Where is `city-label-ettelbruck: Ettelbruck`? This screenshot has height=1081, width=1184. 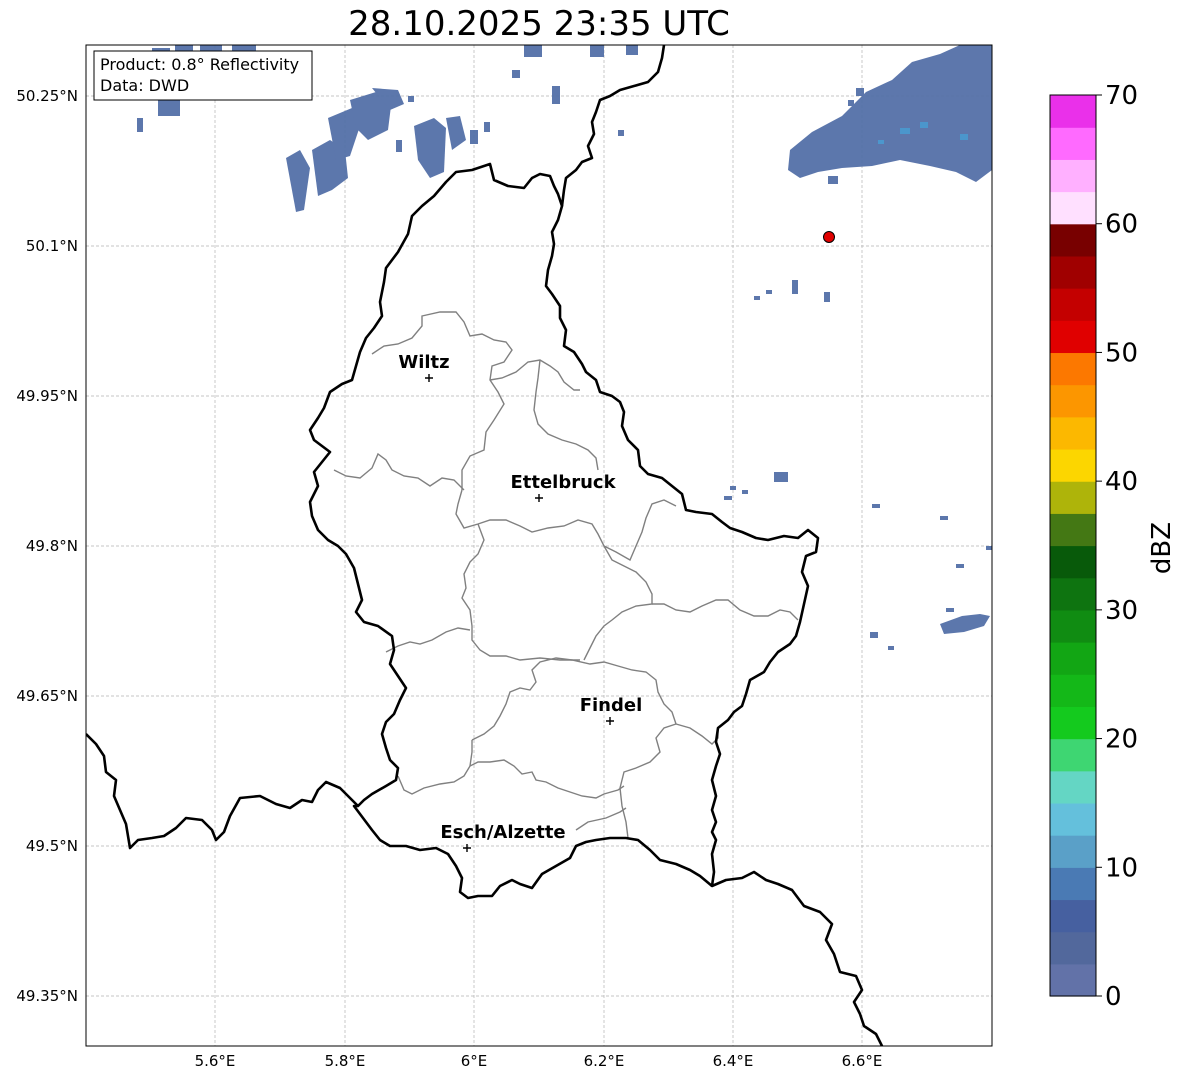 city-label-ettelbruck: Ettelbruck is located at coordinates (563, 482).